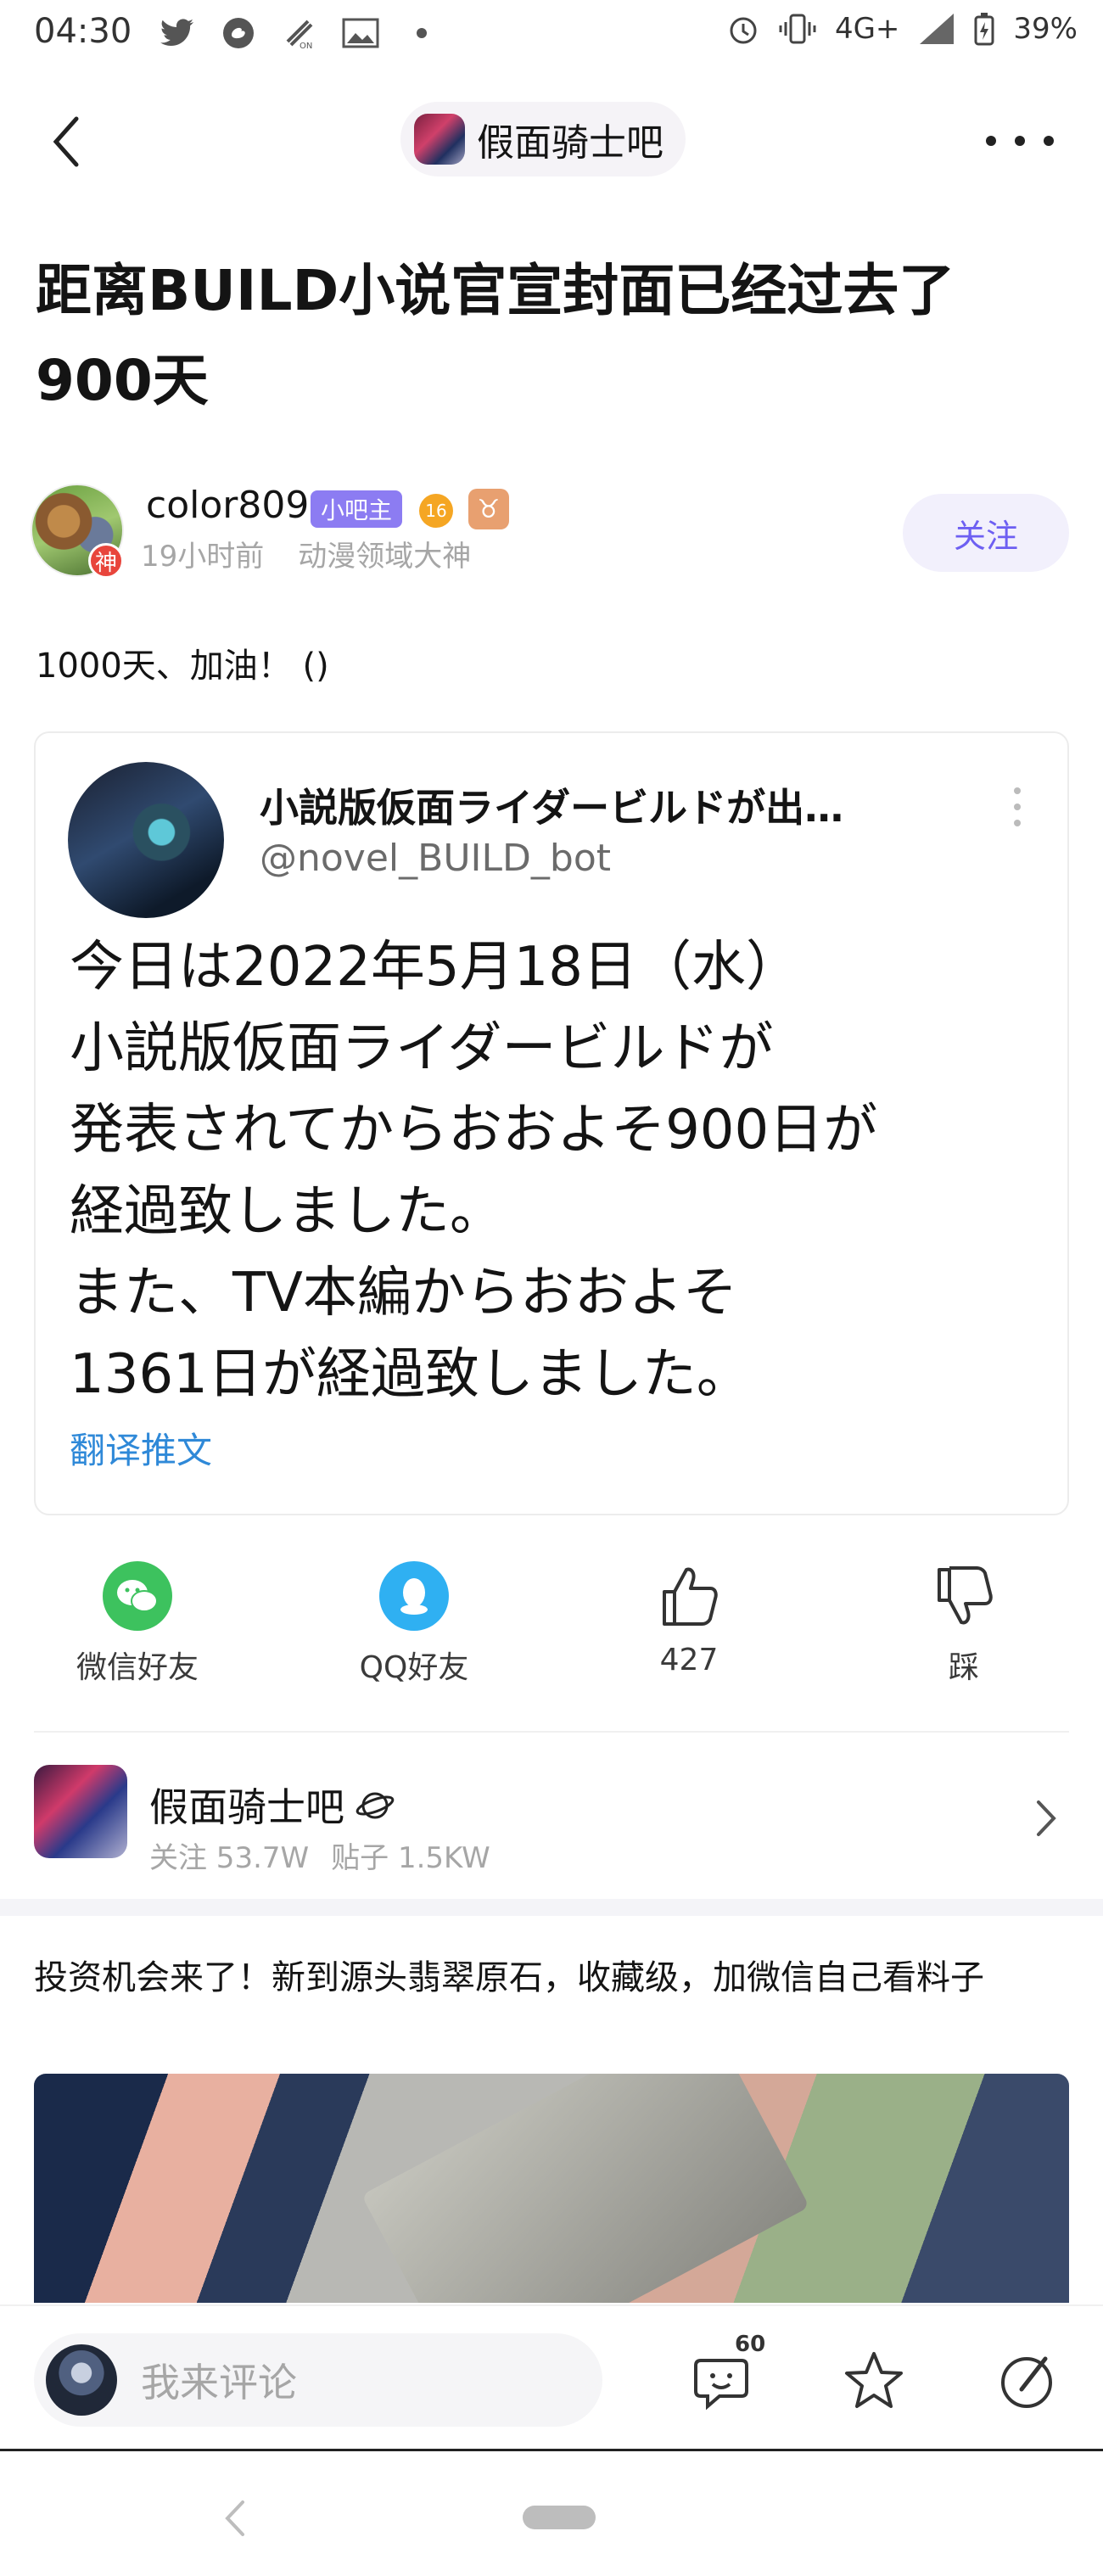  I want to click on tweet-menu-icon, so click(1017, 807).